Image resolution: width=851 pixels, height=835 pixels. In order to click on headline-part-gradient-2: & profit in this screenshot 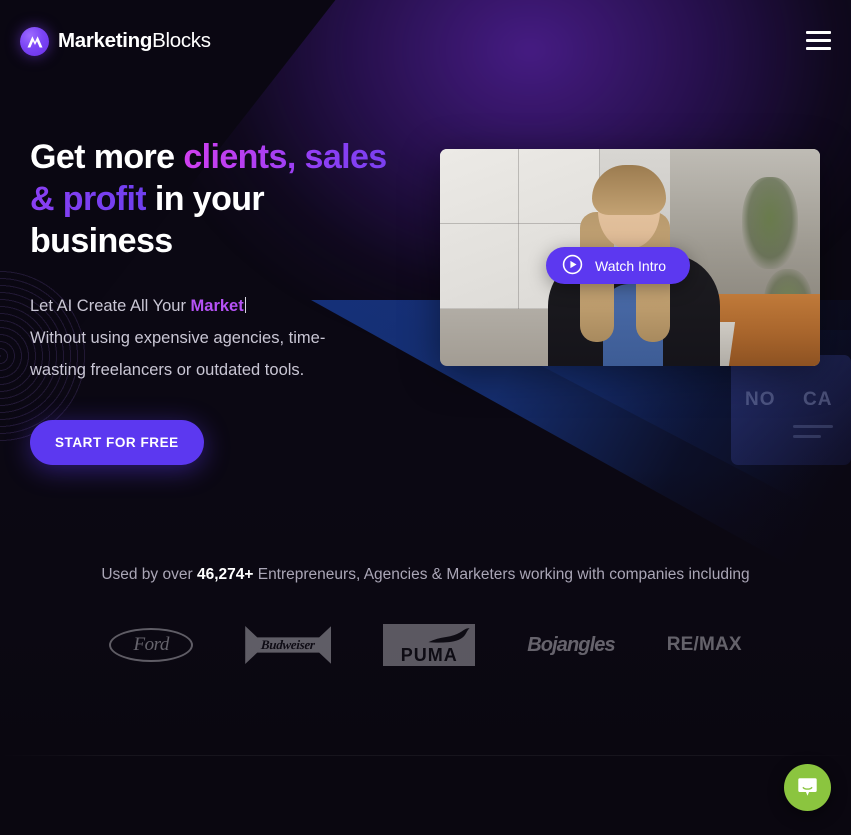, I will do `click(88, 199)`.